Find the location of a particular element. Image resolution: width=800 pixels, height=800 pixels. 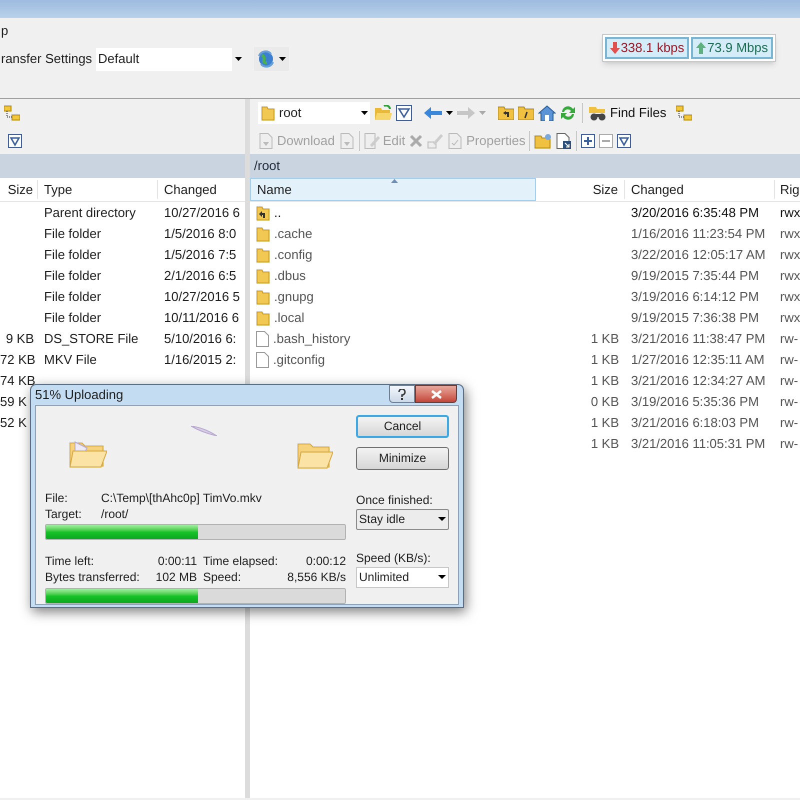

transfer-settings-dropdown: Default is located at coordinates (170, 59).